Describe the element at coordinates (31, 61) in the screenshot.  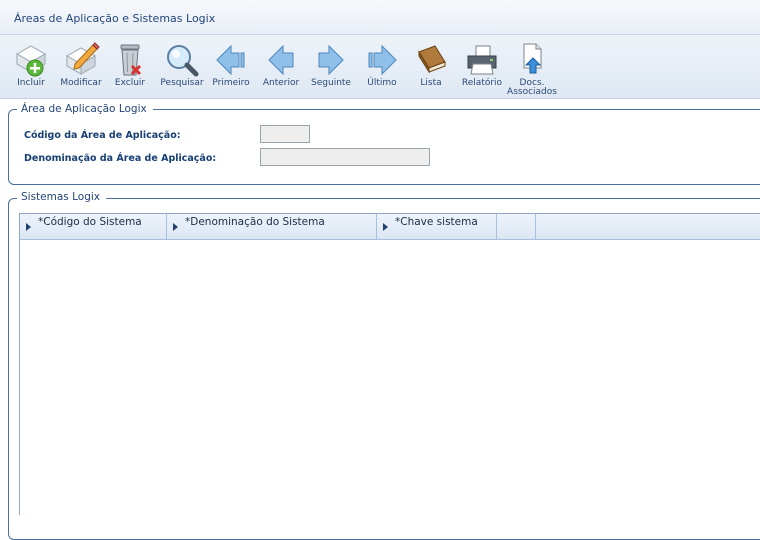
I see `add-icon` at that location.